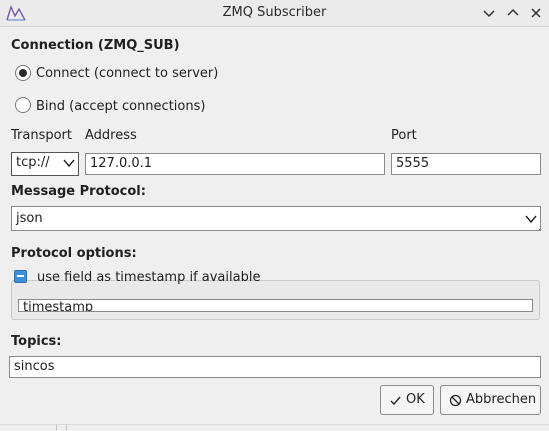  What do you see at coordinates (36, 341) in the screenshot?
I see `topics-label: Topics:` at bounding box center [36, 341].